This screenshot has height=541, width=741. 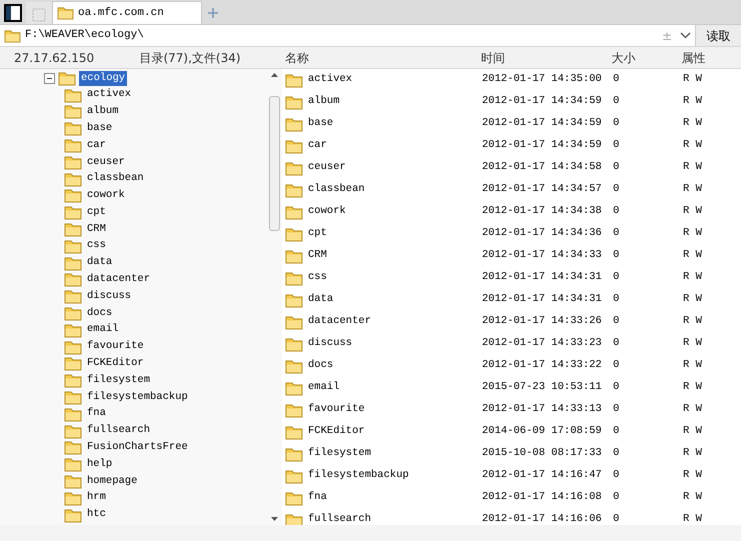 I want to click on collapse-toggle, so click(x=49, y=78).